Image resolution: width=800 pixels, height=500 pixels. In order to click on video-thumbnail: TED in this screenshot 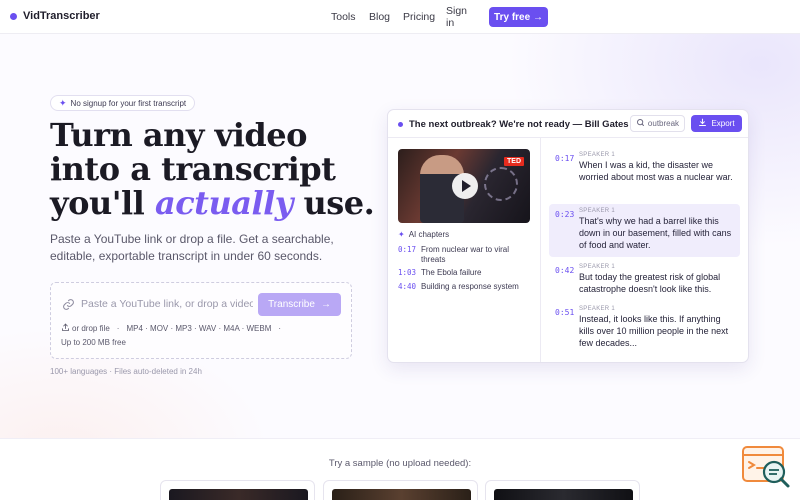, I will do `click(464, 186)`.